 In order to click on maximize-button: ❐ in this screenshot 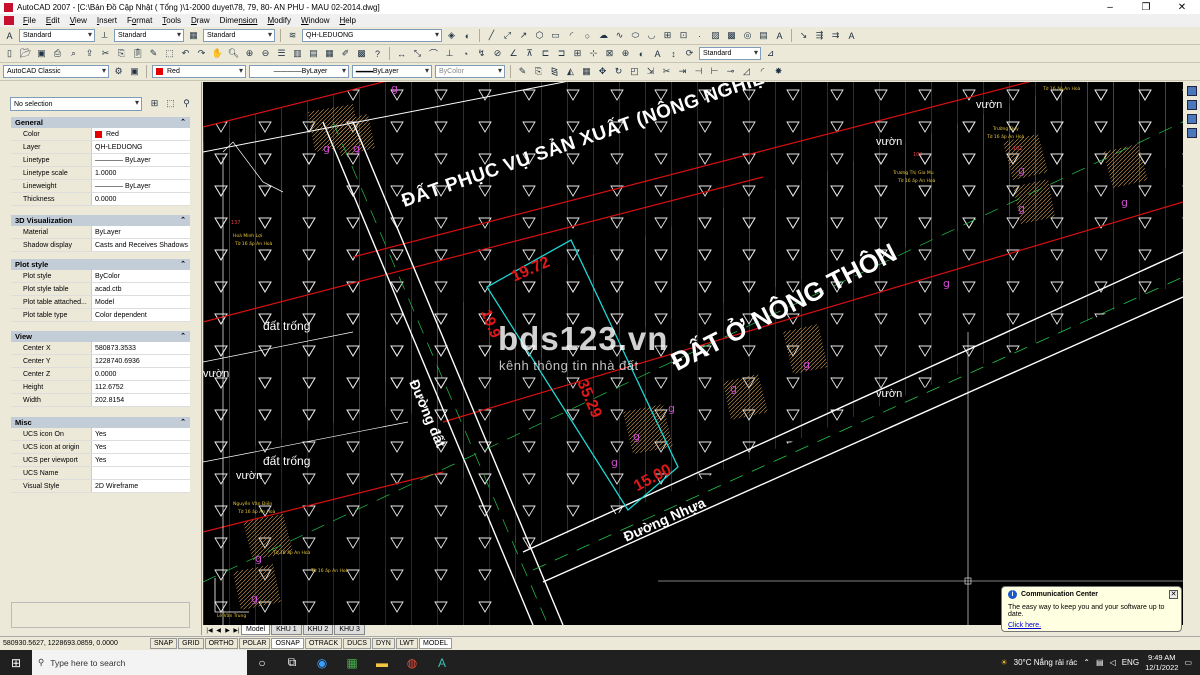, I will do `click(1146, 7)`.